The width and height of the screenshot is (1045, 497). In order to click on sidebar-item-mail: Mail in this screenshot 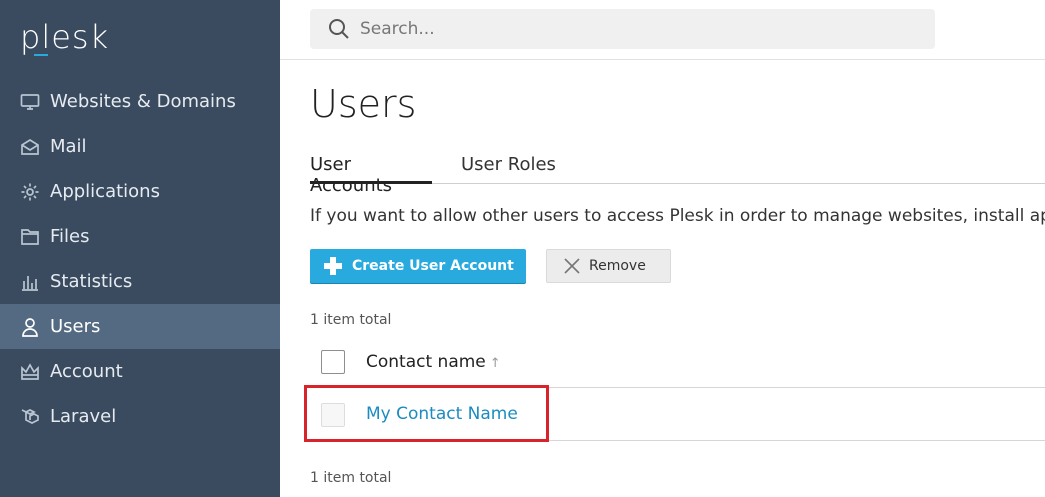, I will do `click(140, 146)`.